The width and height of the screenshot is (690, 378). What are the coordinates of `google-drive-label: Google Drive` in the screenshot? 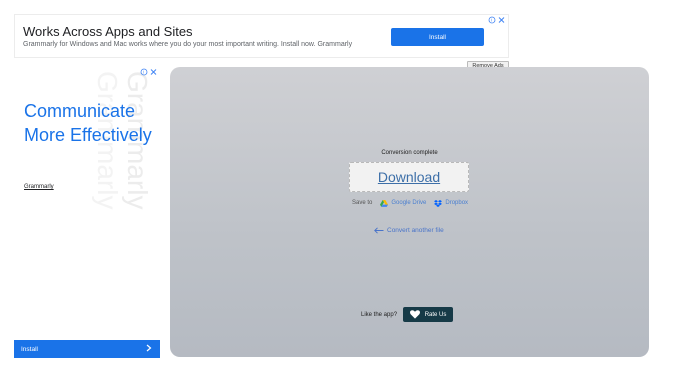 It's located at (409, 203).